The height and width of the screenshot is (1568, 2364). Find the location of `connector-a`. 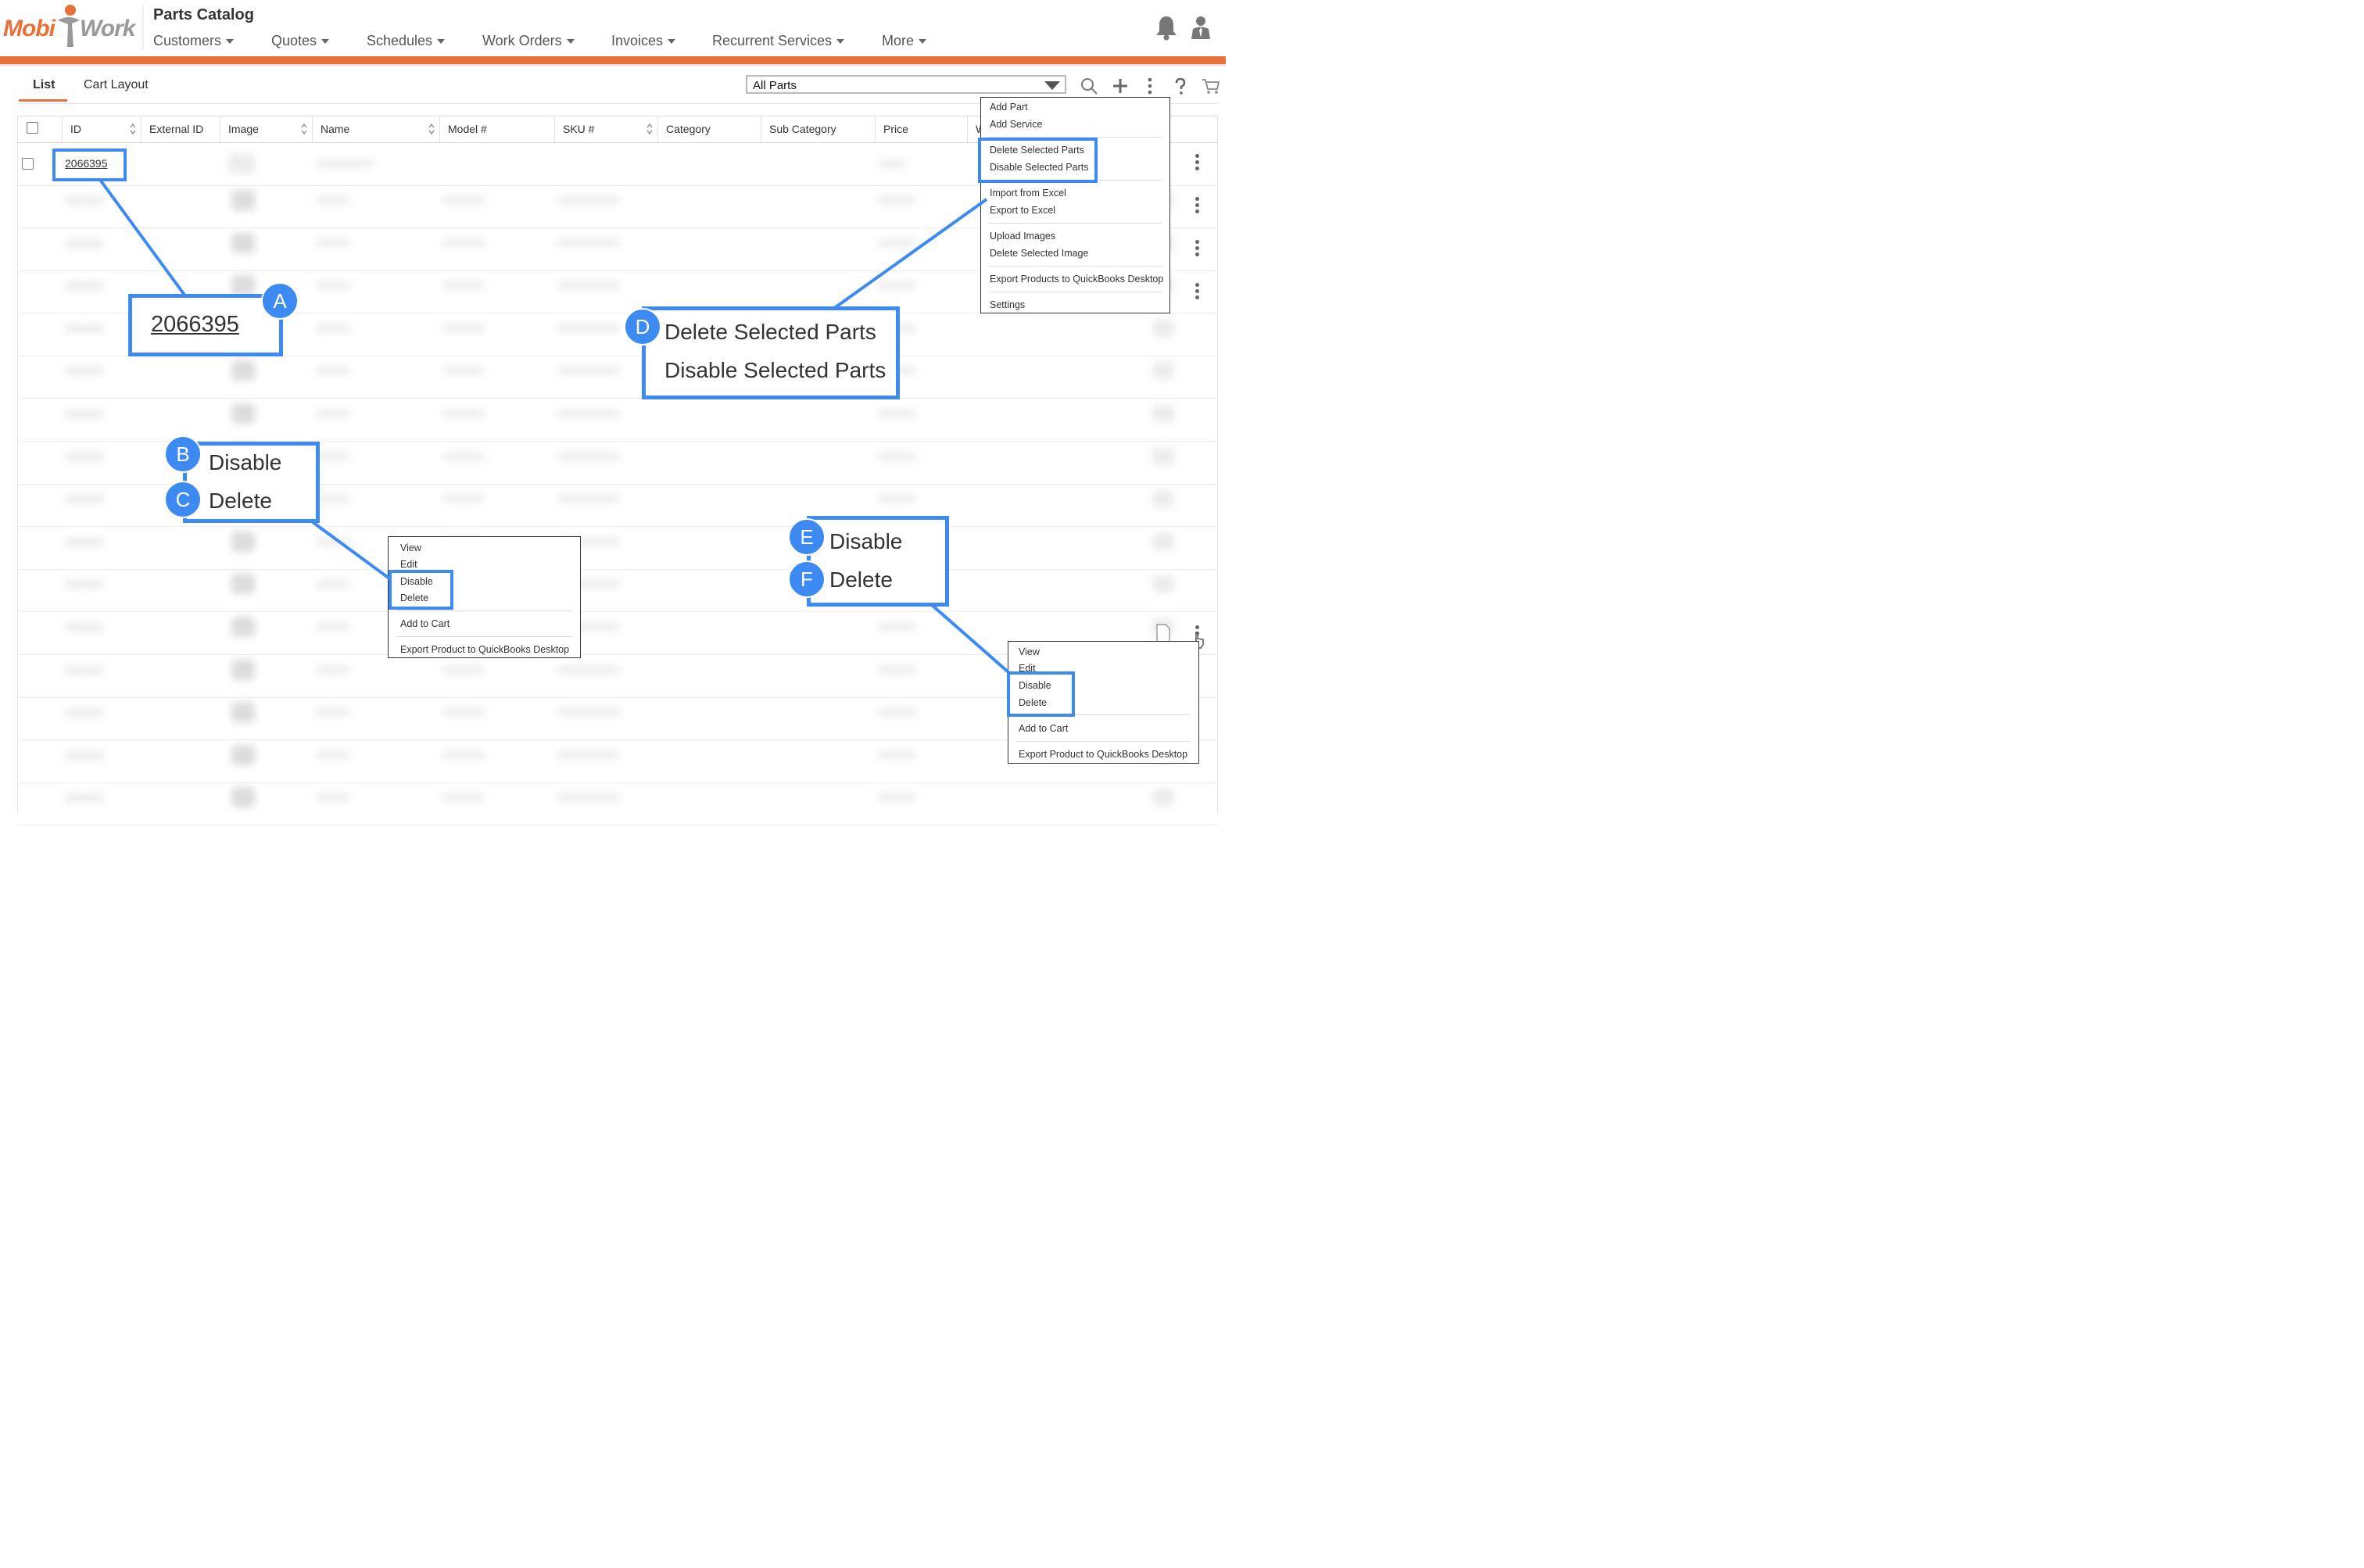

connector-a is located at coordinates (143, 239).